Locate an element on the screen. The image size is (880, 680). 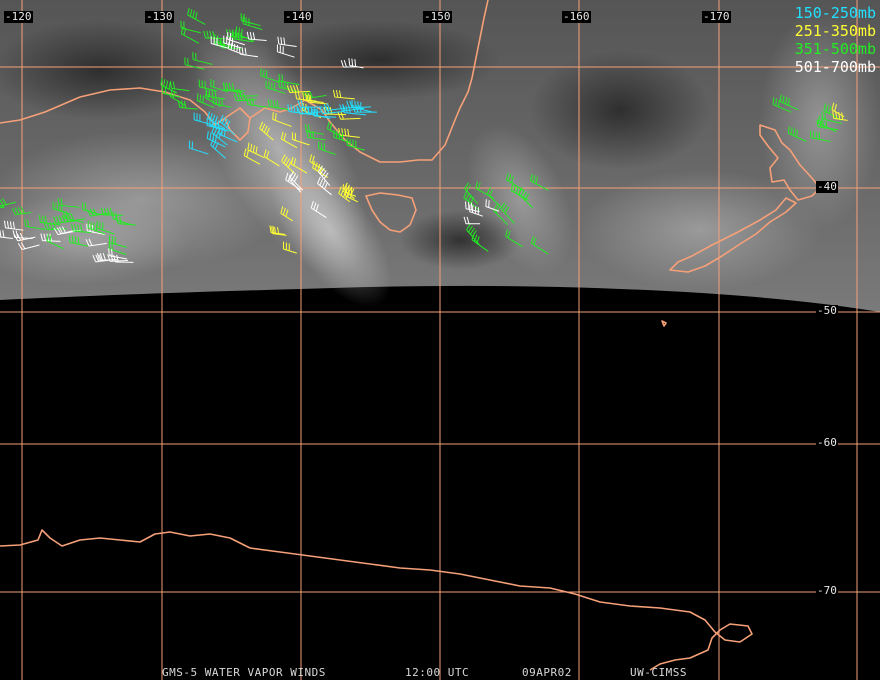
longitude-label: -150 is located at coordinates (437, 16).